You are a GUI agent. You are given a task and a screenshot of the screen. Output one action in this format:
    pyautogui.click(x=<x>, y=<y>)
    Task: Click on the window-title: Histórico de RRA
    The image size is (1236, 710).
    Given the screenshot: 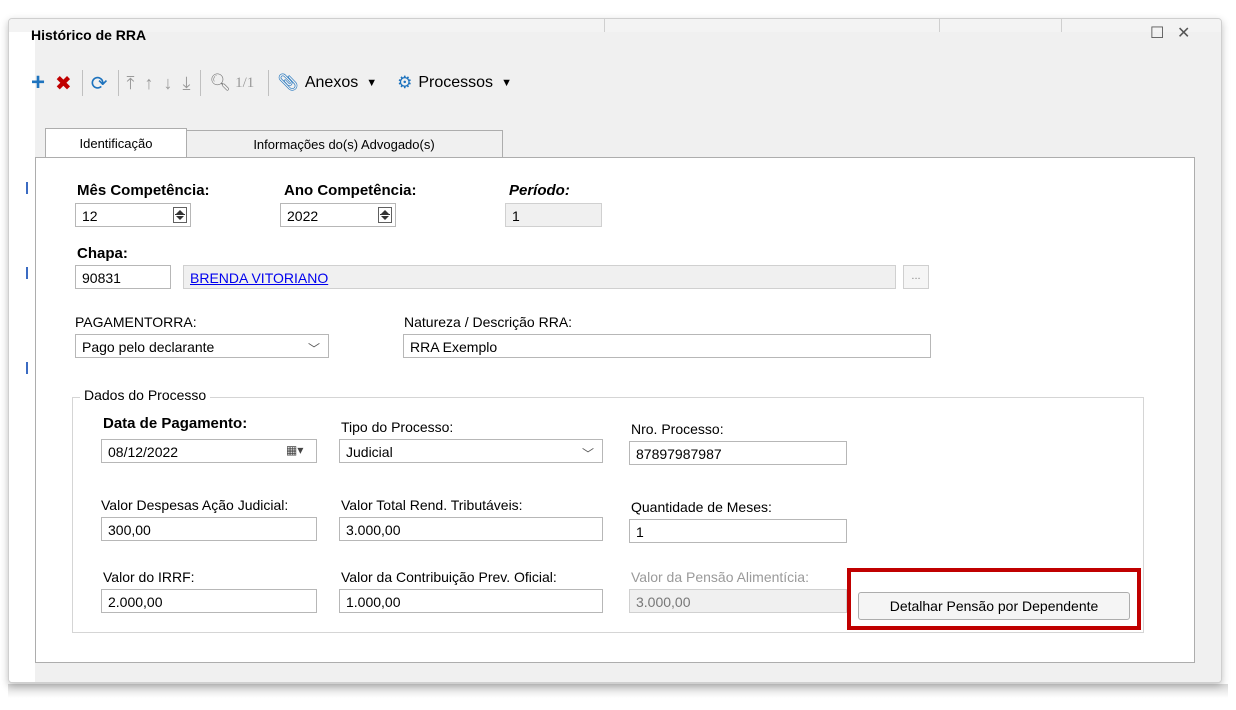 What is the action you would take?
    pyautogui.click(x=89, y=35)
    